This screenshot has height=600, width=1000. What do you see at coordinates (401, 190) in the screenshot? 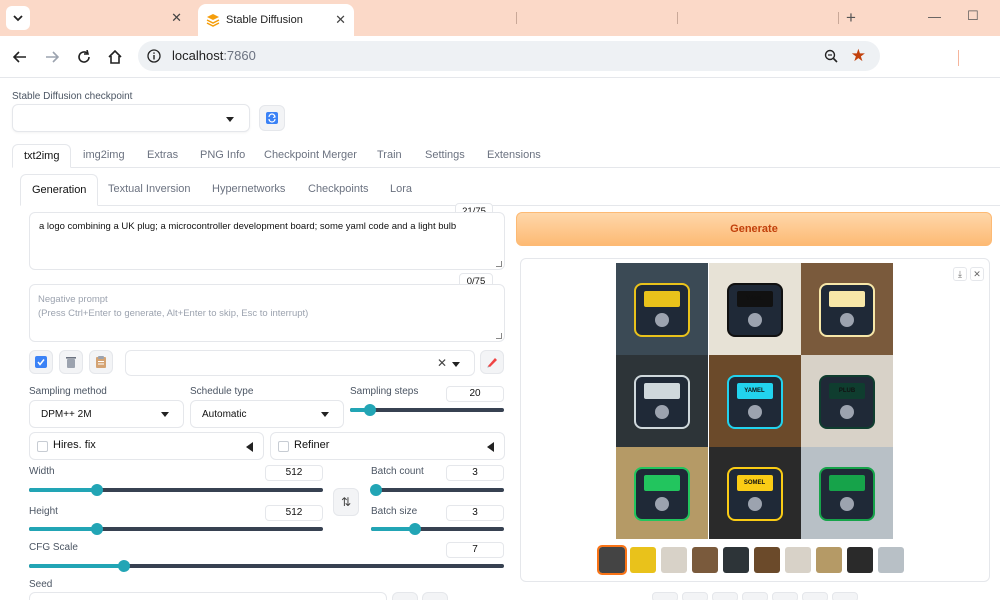
I see `subtab-lora: Lora` at bounding box center [401, 190].